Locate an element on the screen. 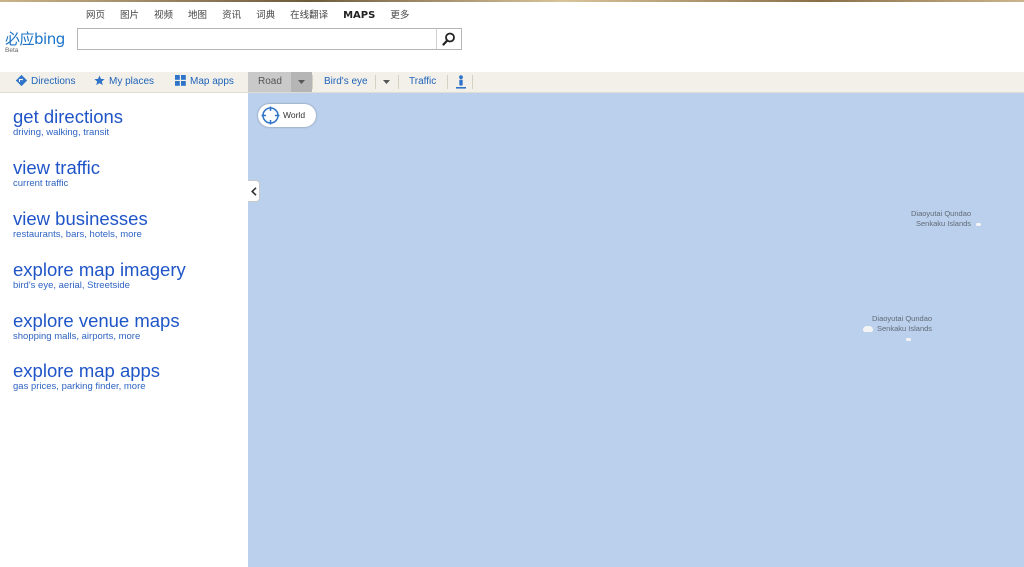 The image size is (1024, 567). birds-eye-button: Bird's eye is located at coordinates (346, 82).